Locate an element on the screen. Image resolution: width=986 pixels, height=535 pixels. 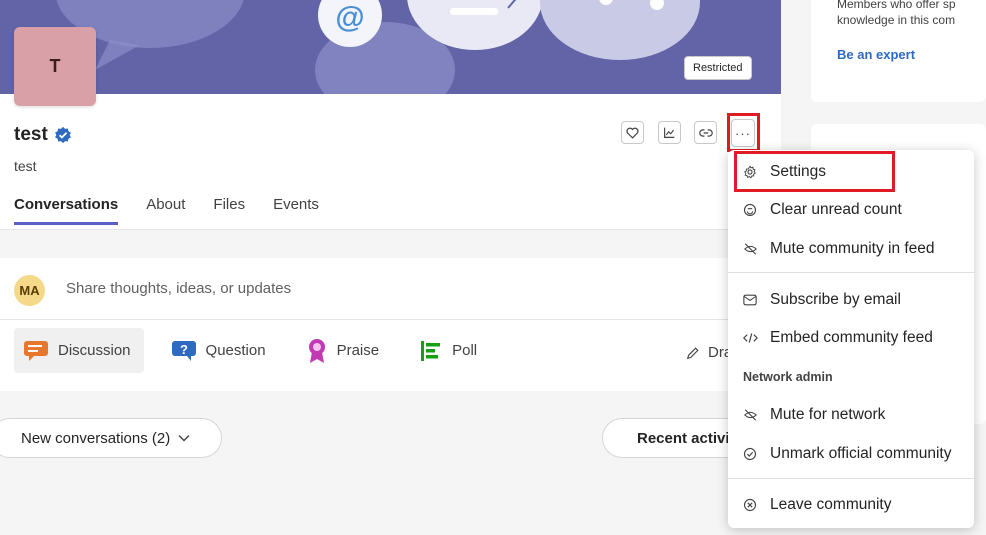
mail-icon is located at coordinates (750, 300).